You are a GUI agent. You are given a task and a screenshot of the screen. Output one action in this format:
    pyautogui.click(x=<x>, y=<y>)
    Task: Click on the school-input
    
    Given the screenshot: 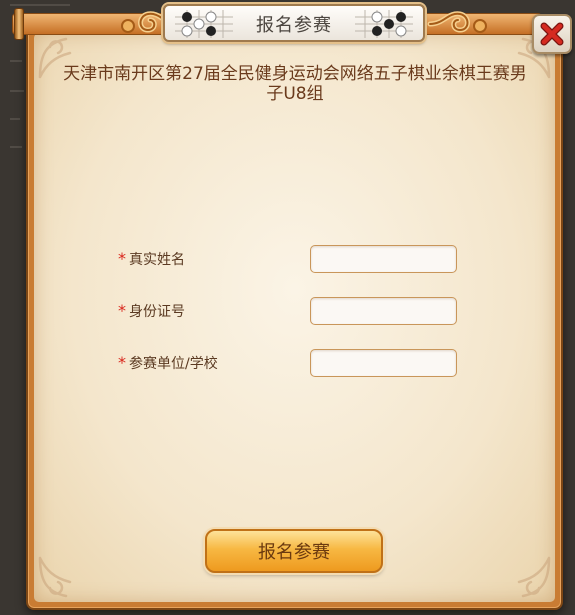 What is the action you would take?
    pyautogui.click(x=383, y=363)
    